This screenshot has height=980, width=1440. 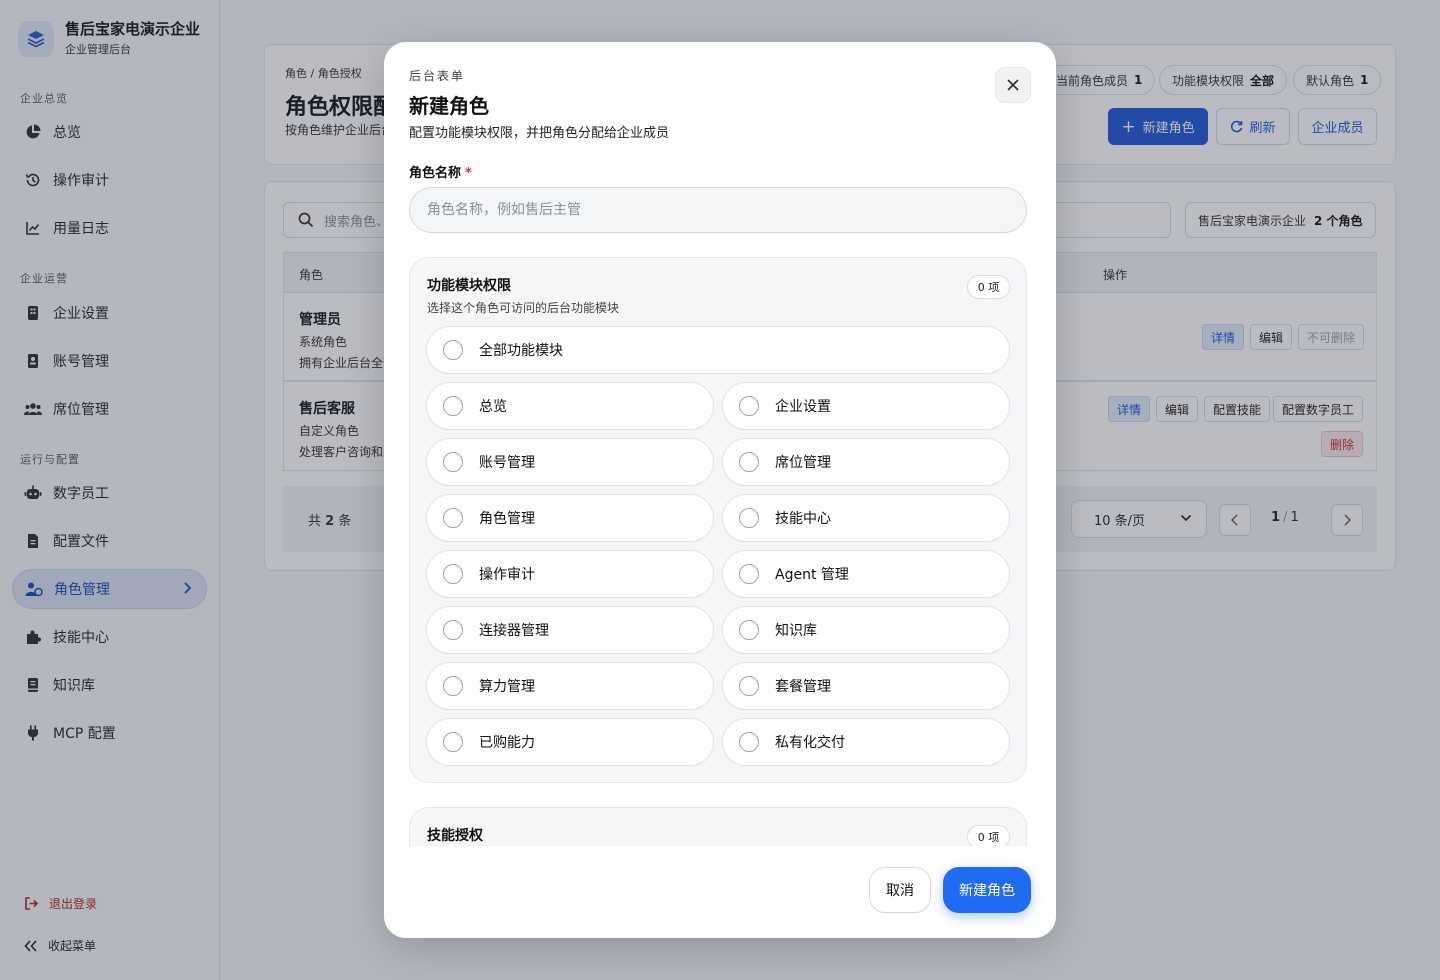 I want to click on option-label: 角色管理, so click(x=507, y=519).